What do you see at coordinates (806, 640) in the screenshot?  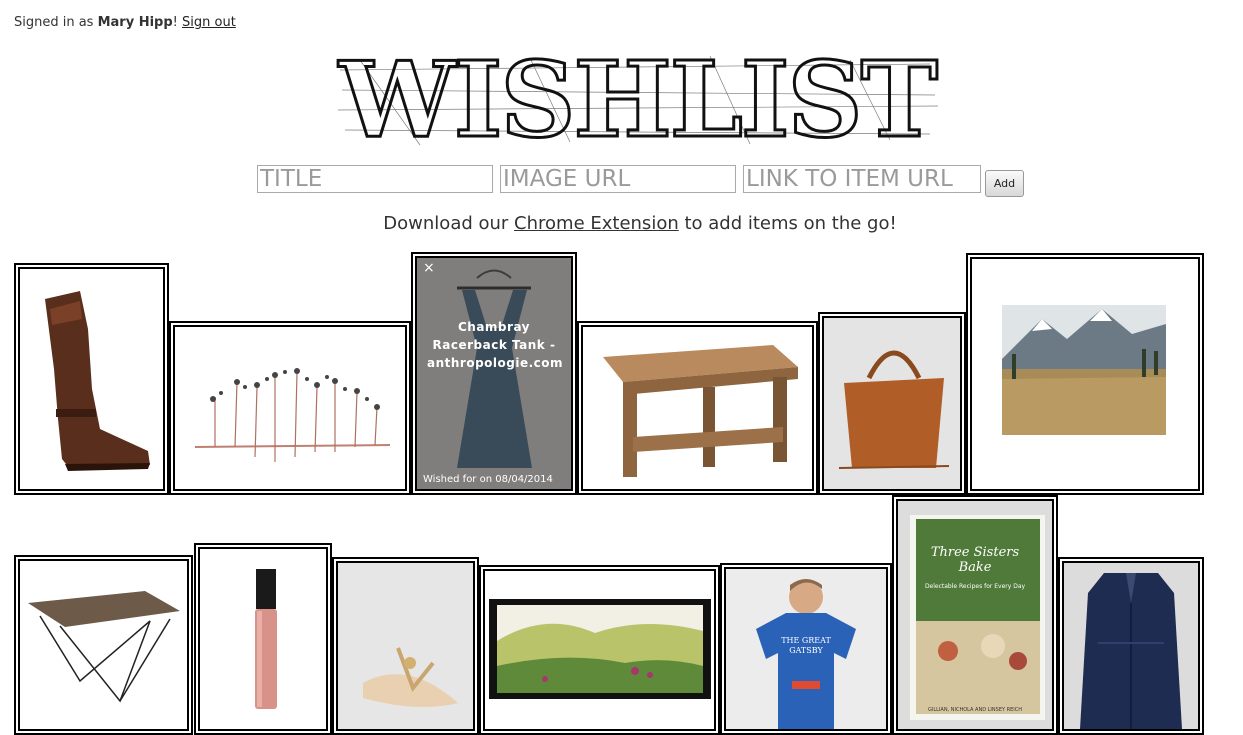 I see `svg-text: THE GREAT` at bounding box center [806, 640].